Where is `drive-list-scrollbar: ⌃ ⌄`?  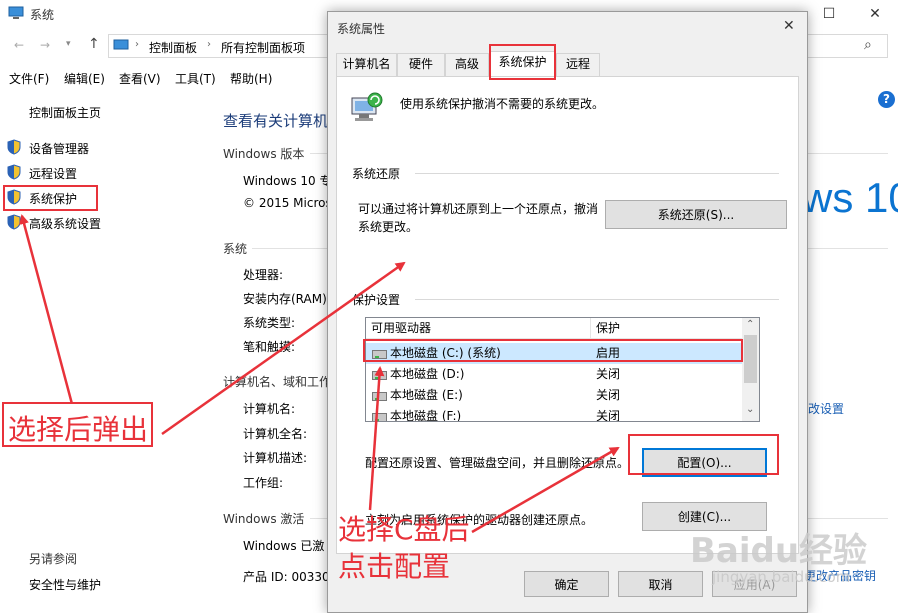
drive-list-scrollbar: ⌃ ⌄ is located at coordinates (750, 369).